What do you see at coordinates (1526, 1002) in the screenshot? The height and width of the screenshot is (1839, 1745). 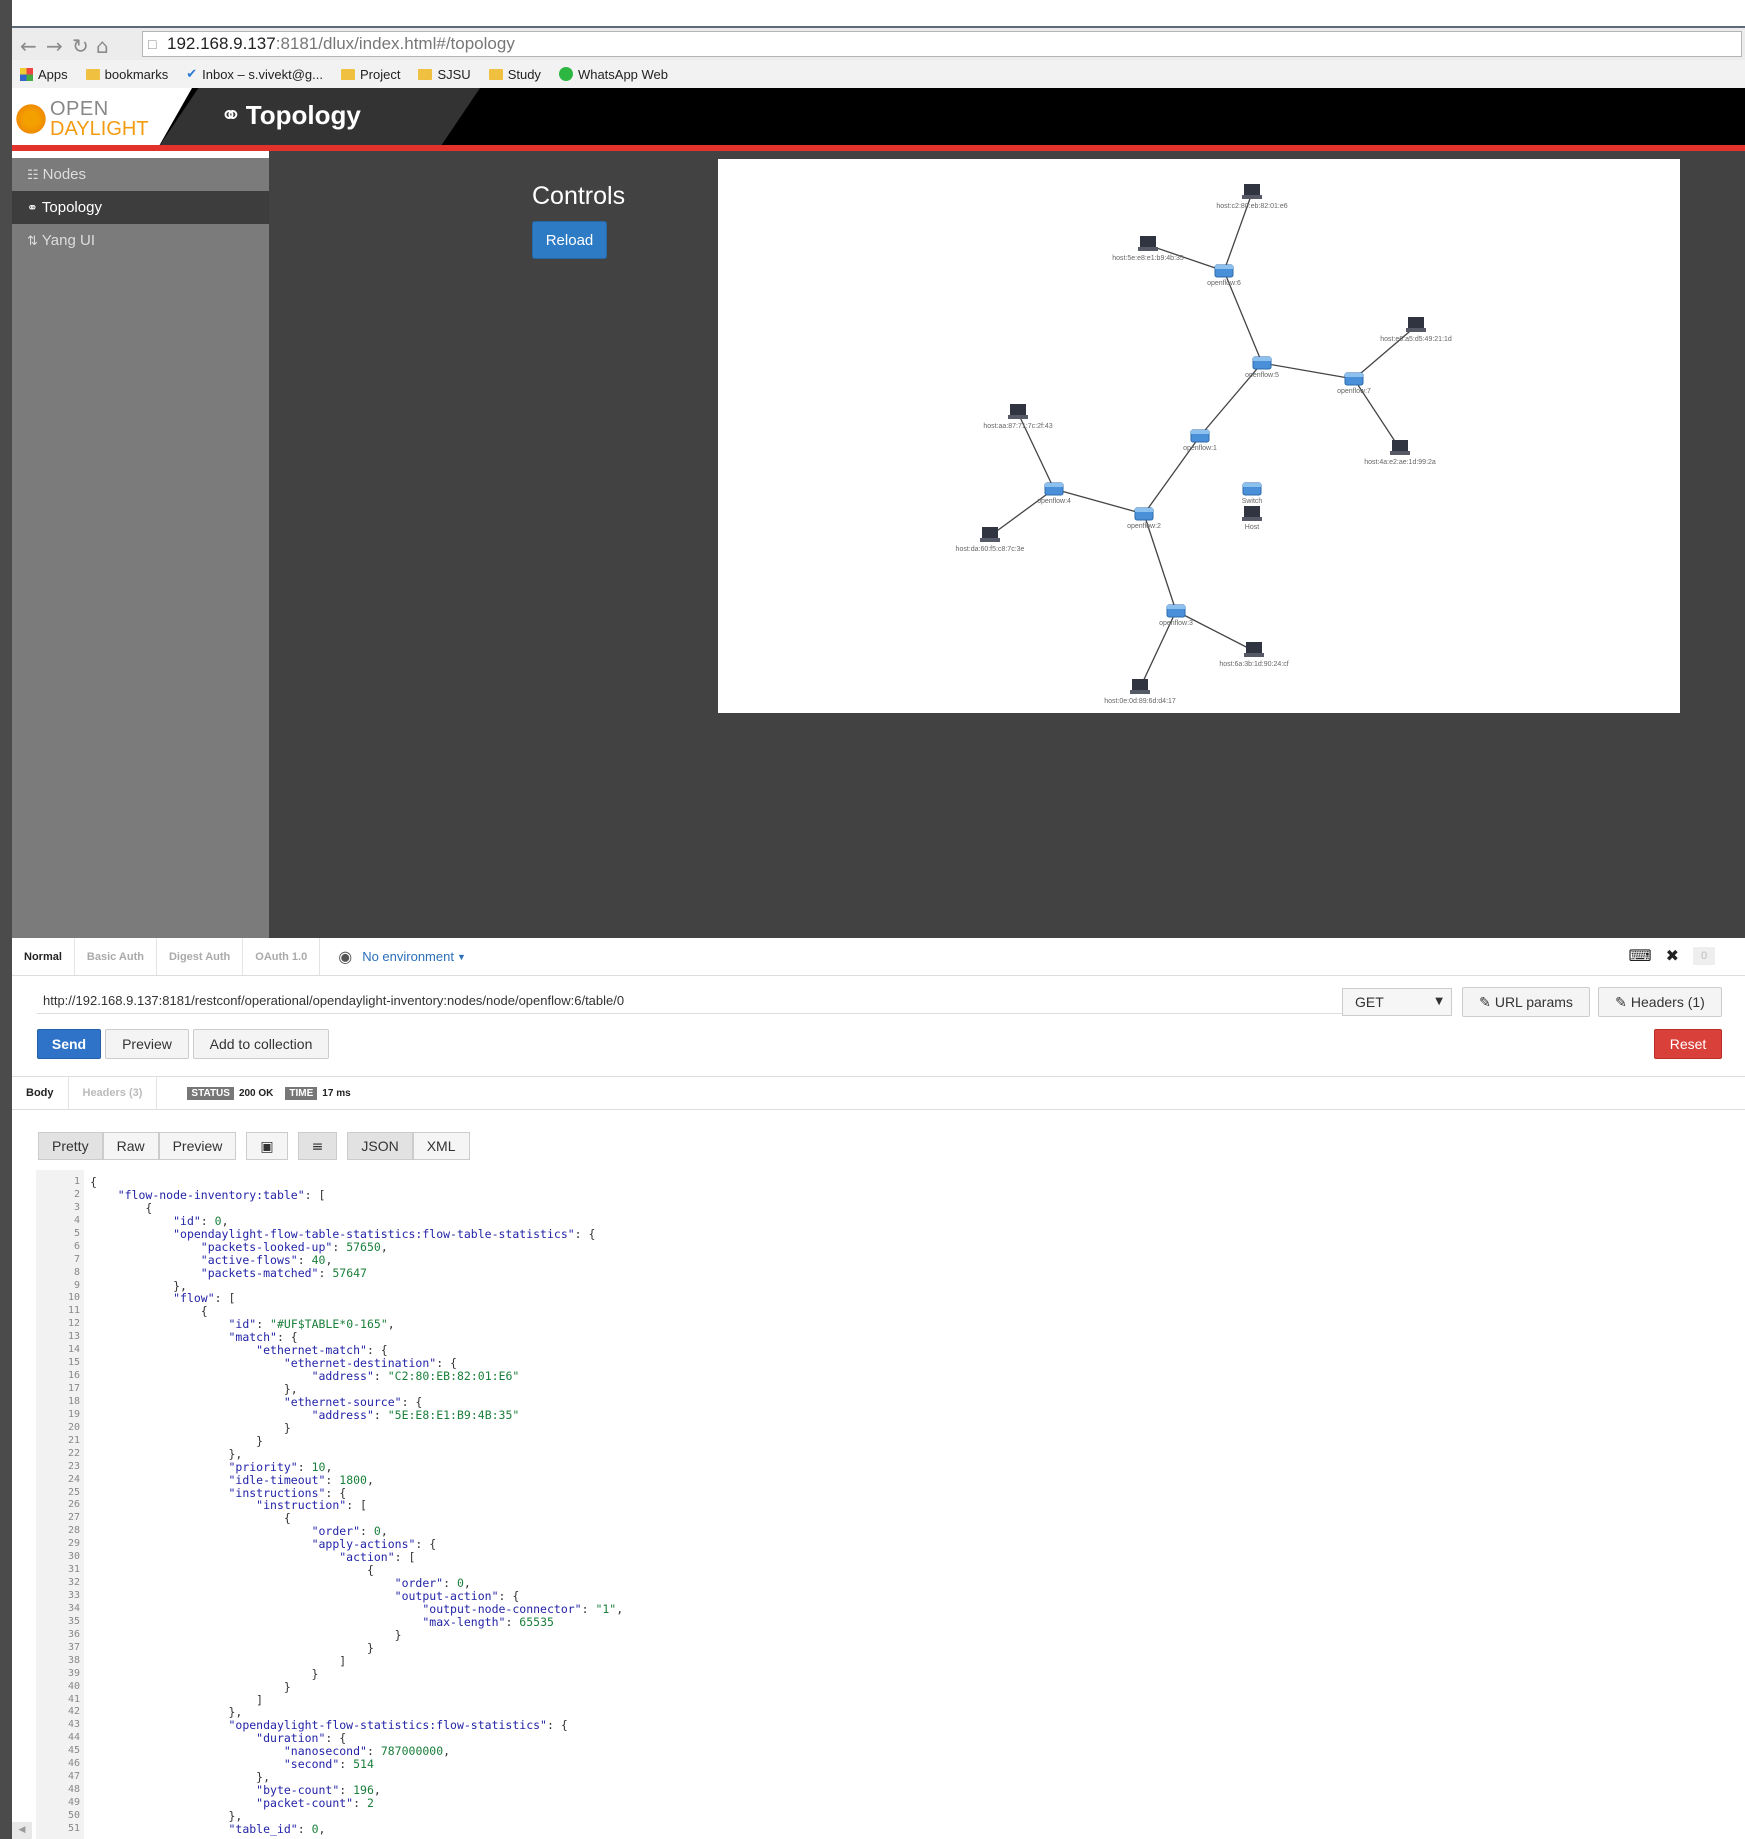 I see `url-params-button: ✎ URL params` at bounding box center [1526, 1002].